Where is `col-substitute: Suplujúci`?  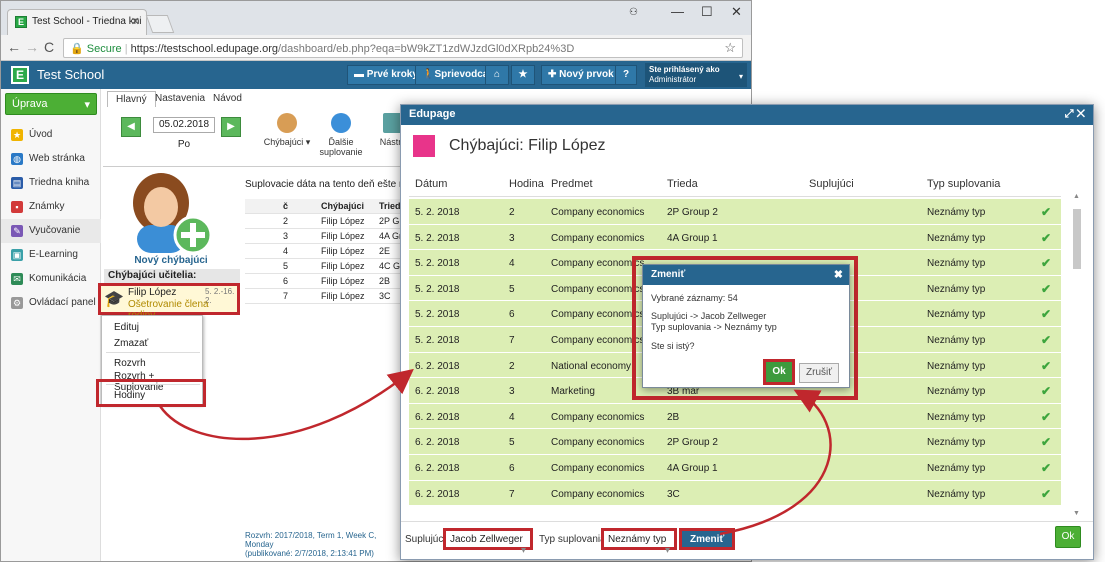
col-substitute: Suplujúci is located at coordinates (831, 184).